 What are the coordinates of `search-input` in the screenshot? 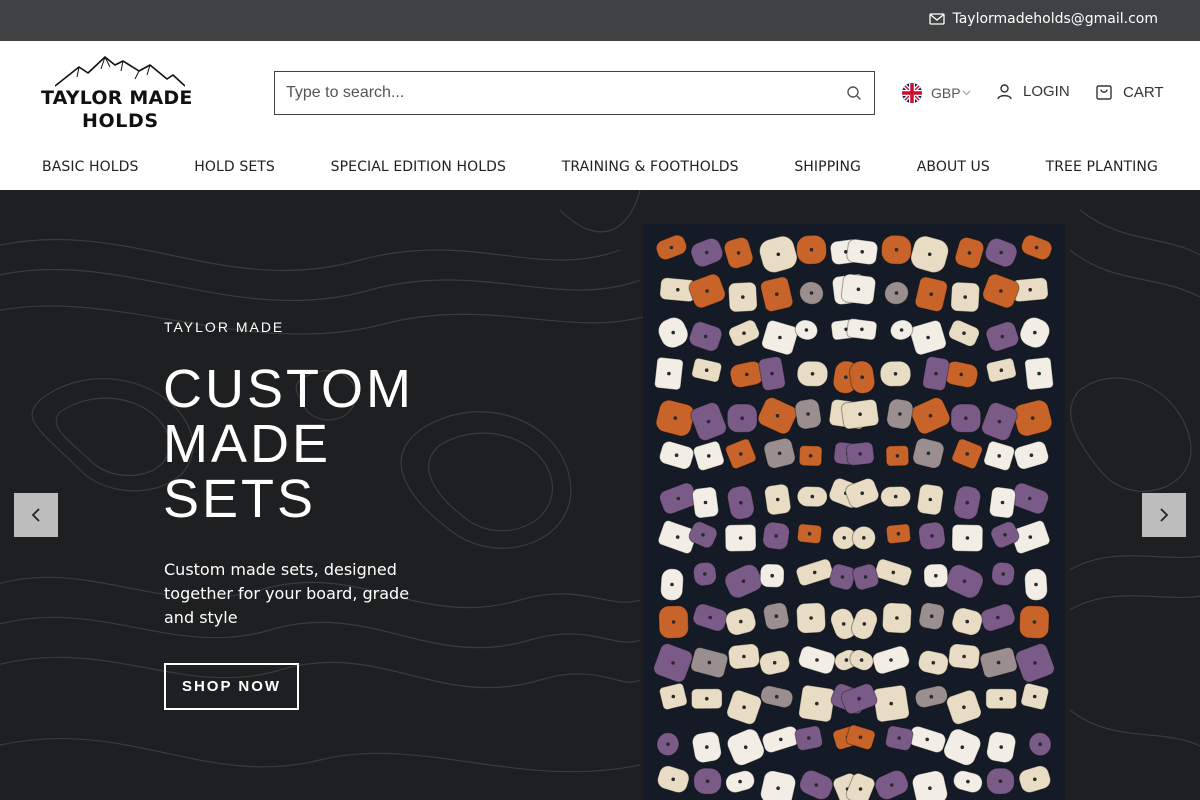 It's located at (552, 93).